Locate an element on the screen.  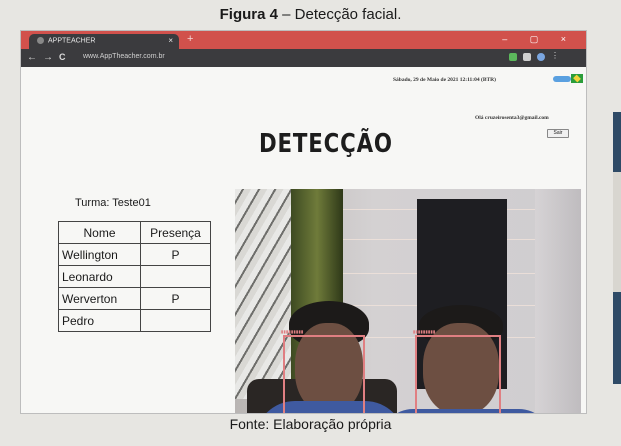
extension-icon is located at coordinates (513, 57).